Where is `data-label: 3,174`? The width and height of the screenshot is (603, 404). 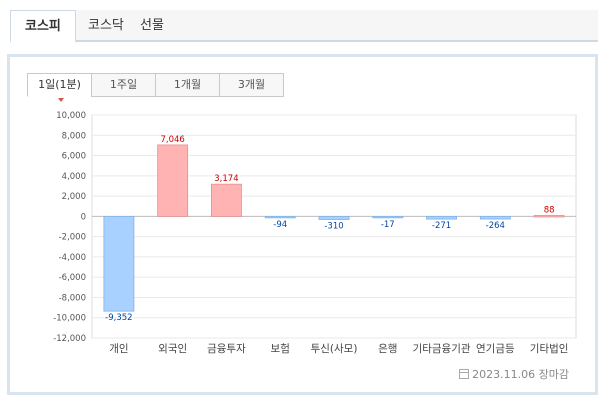
data-label: 3,174 is located at coordinates (226, 179).